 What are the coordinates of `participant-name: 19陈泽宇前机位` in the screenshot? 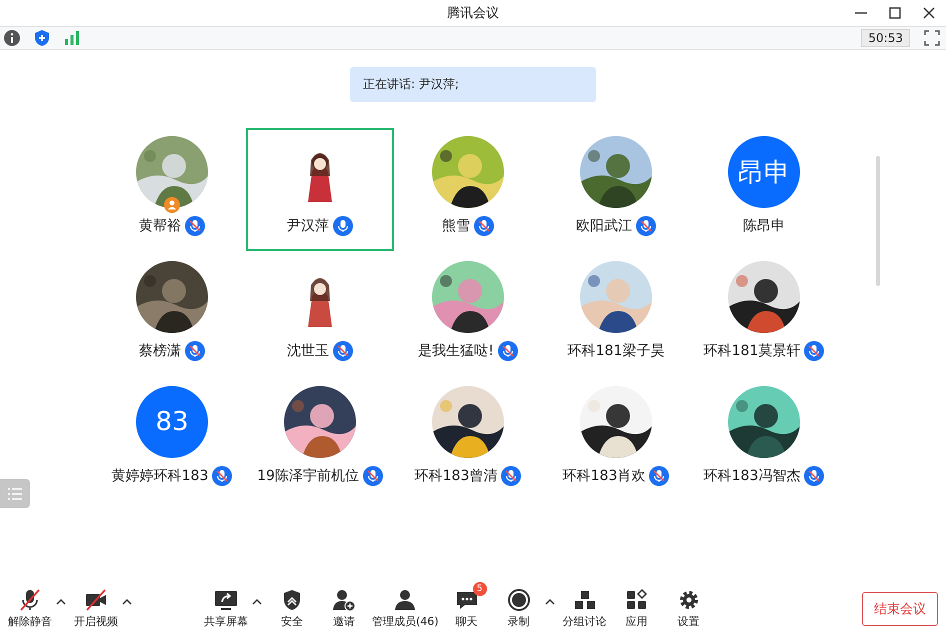 It's located at (308, 476).